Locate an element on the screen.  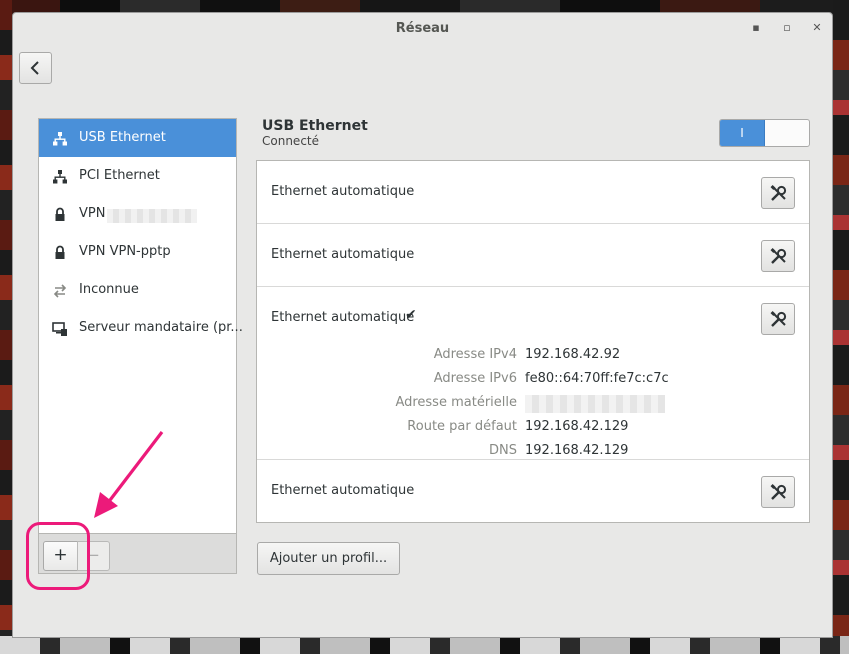
detail-key: Adresse IPv6 is located at coordinates (475, 378).